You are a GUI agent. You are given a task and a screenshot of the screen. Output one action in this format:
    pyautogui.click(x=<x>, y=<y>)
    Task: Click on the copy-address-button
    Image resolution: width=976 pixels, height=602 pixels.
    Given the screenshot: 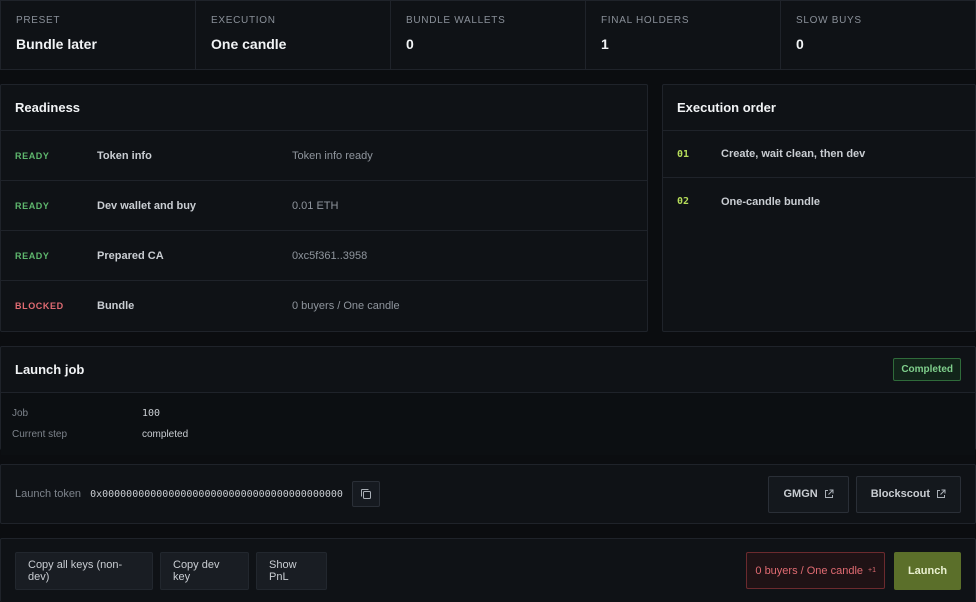 What is the action you would take?
    pyautogui.click(x=365, y=494)
    